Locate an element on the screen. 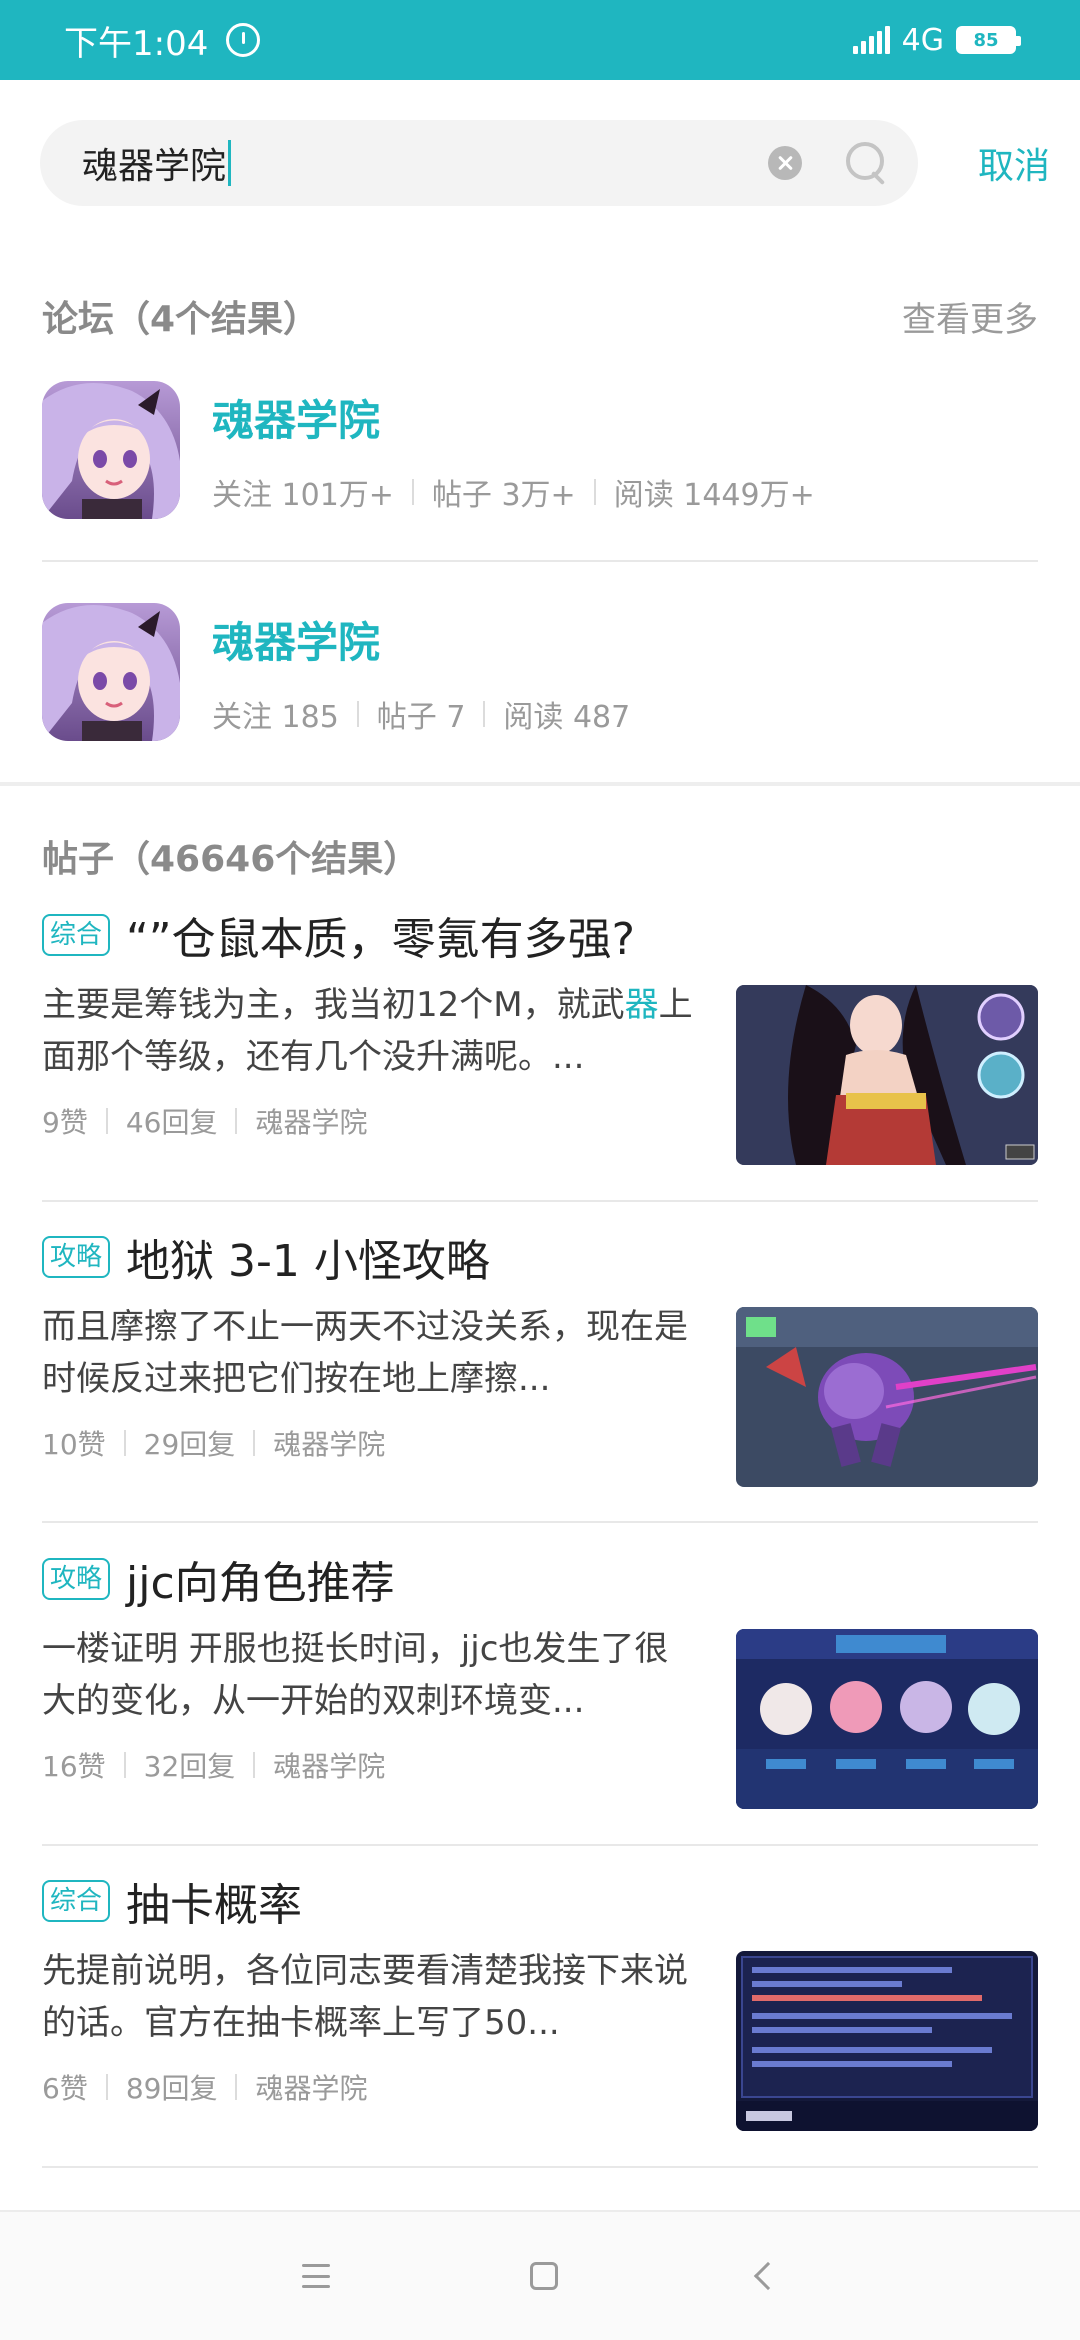  search-box: 魂器学院 is located at coordinates (479, 163).